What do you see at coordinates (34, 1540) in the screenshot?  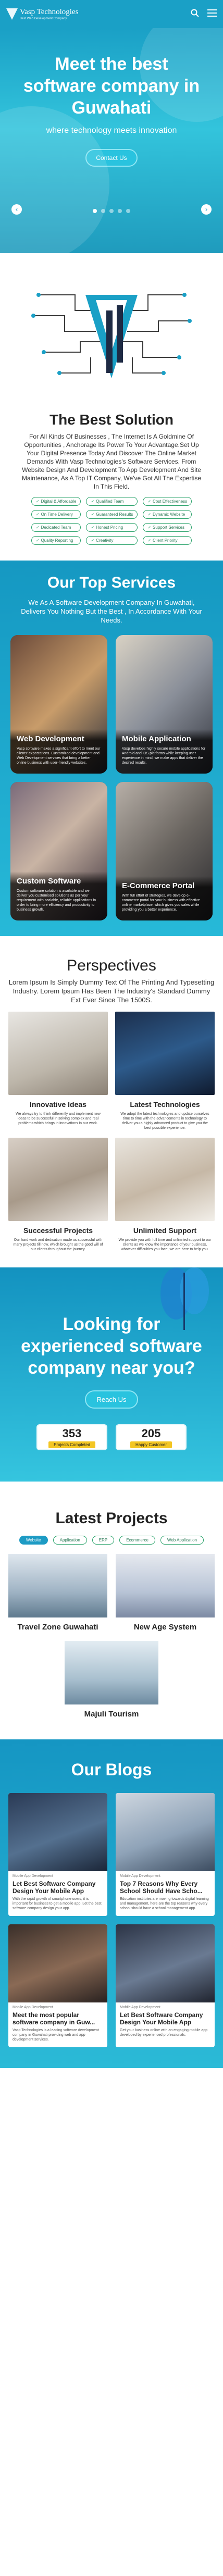 I see `filter-website: Website` at bounding box center [34, 1540].